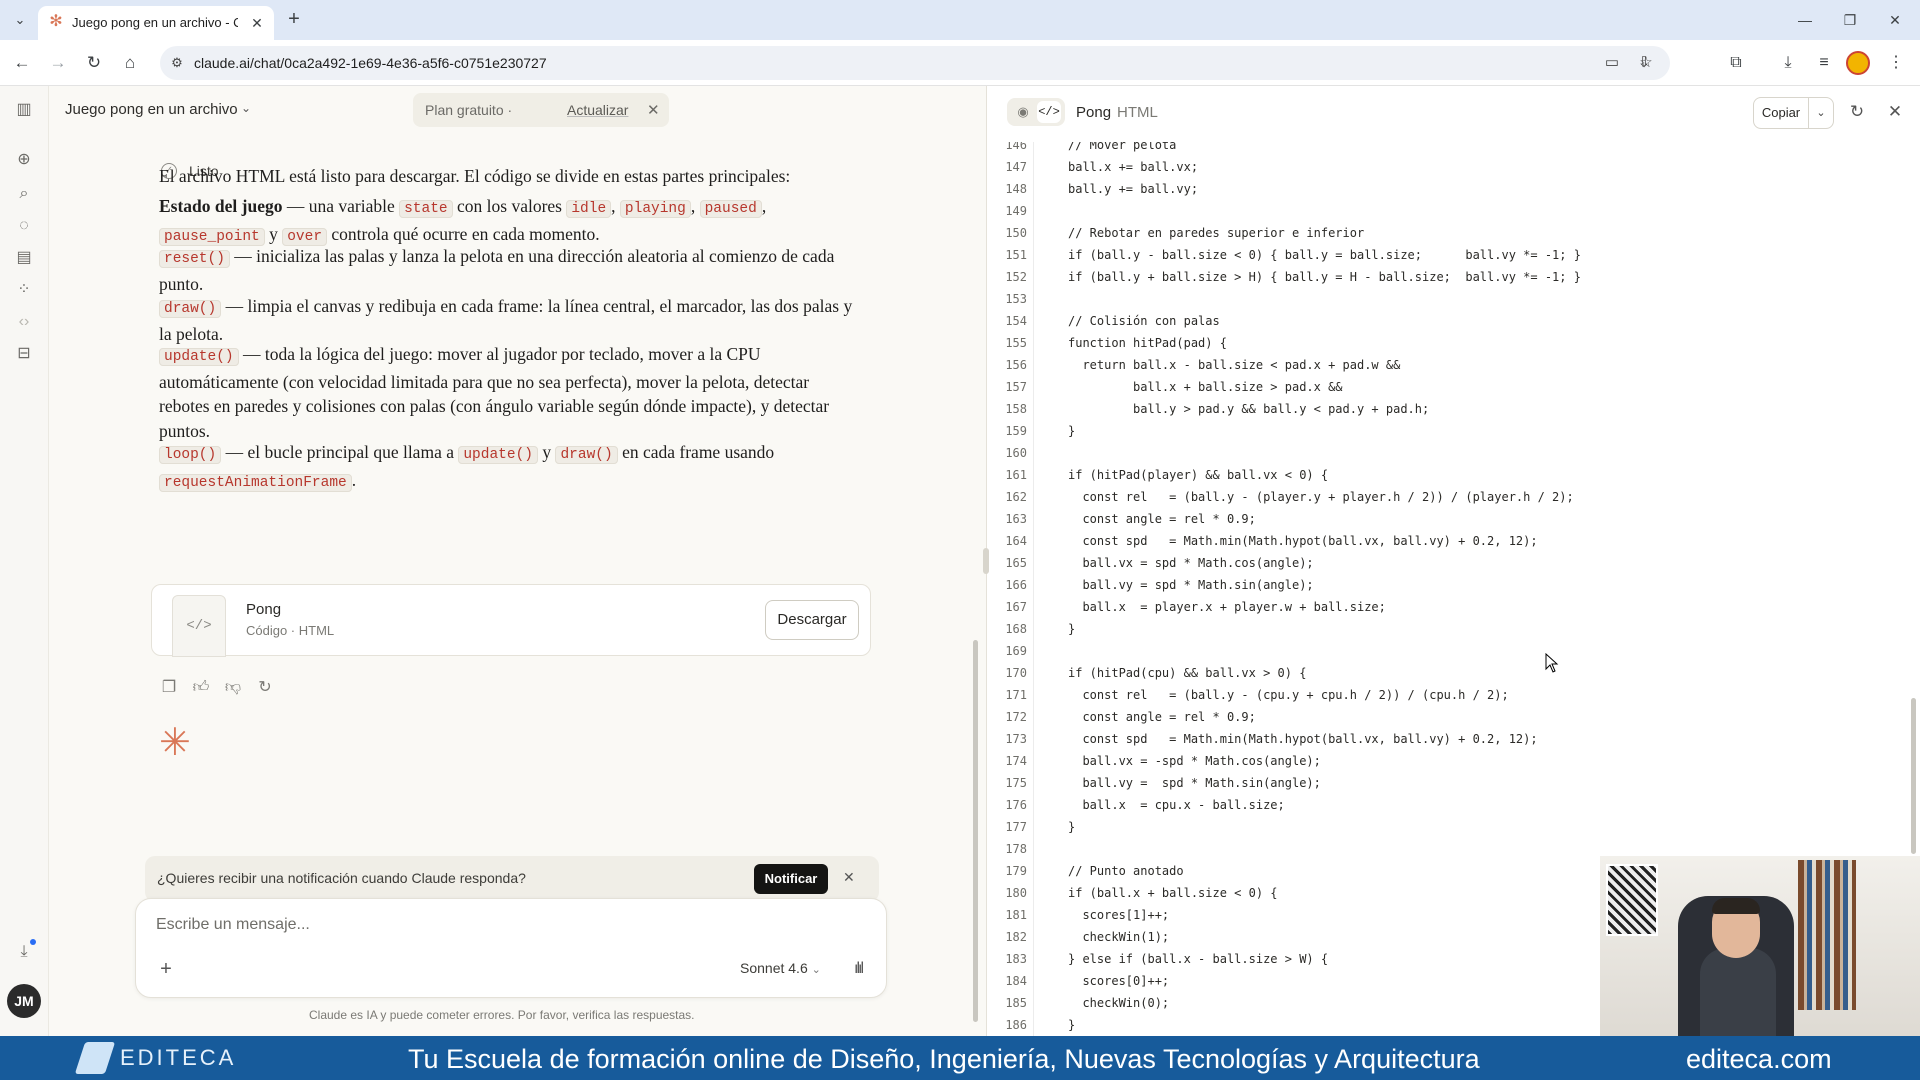  Describe the element at coordinates (24, 322) in the screenshot. I see `code-icon: ‹›` at that location.